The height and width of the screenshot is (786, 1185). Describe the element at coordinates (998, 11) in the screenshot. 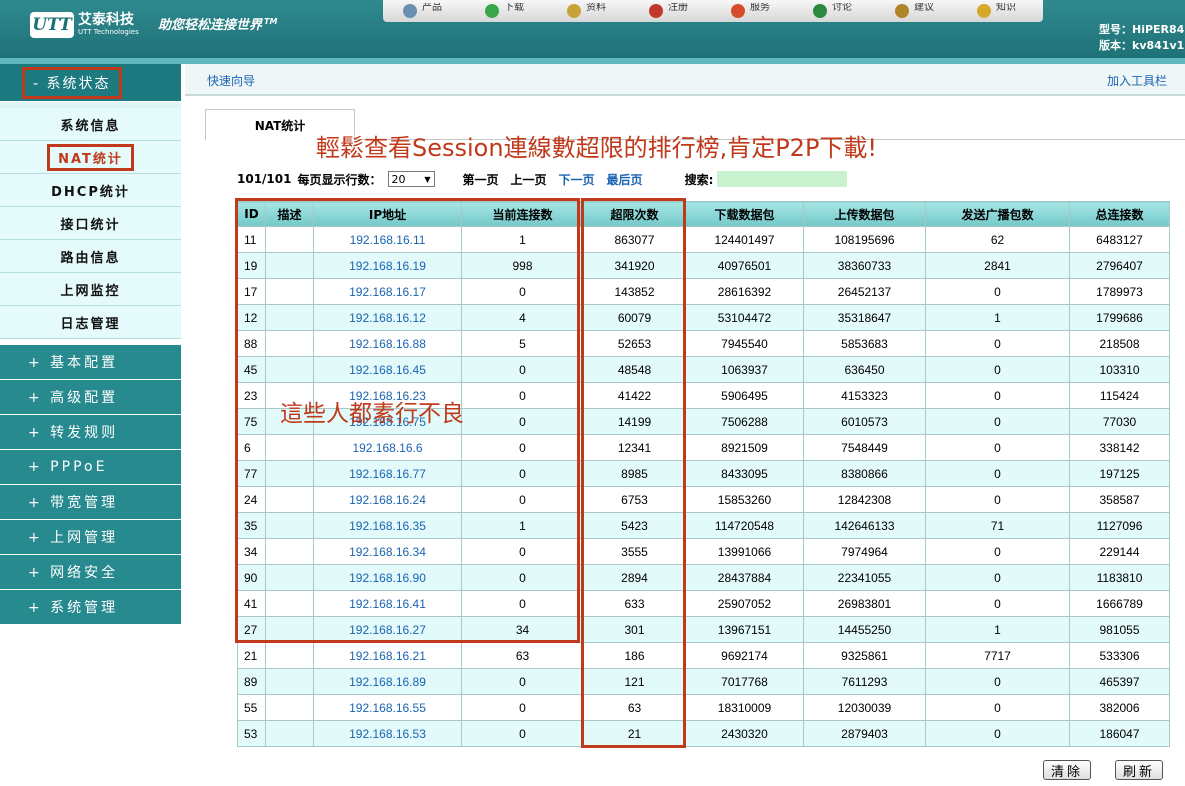

I see `topbar-item-knowledge: 知识` at that location.